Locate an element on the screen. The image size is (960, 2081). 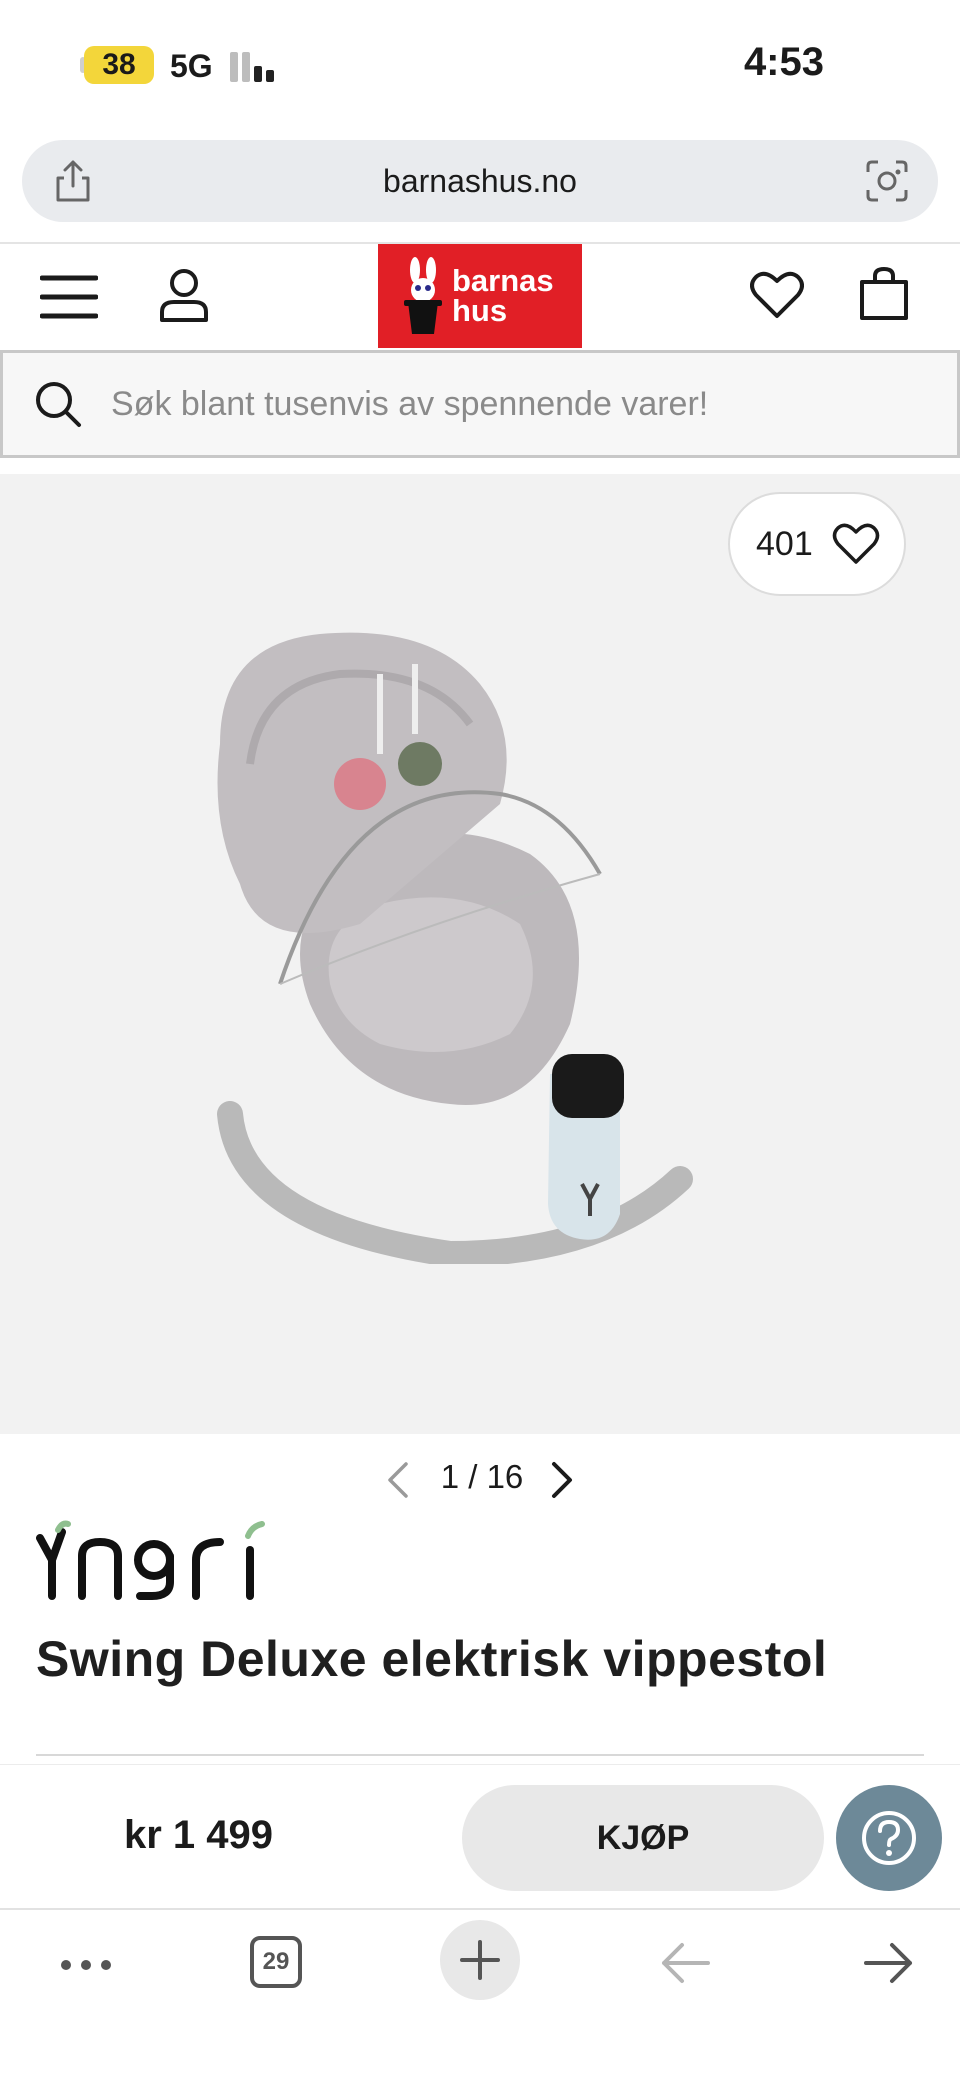
image-pager: 1 / 16 is located at coordinates (480, 1480).